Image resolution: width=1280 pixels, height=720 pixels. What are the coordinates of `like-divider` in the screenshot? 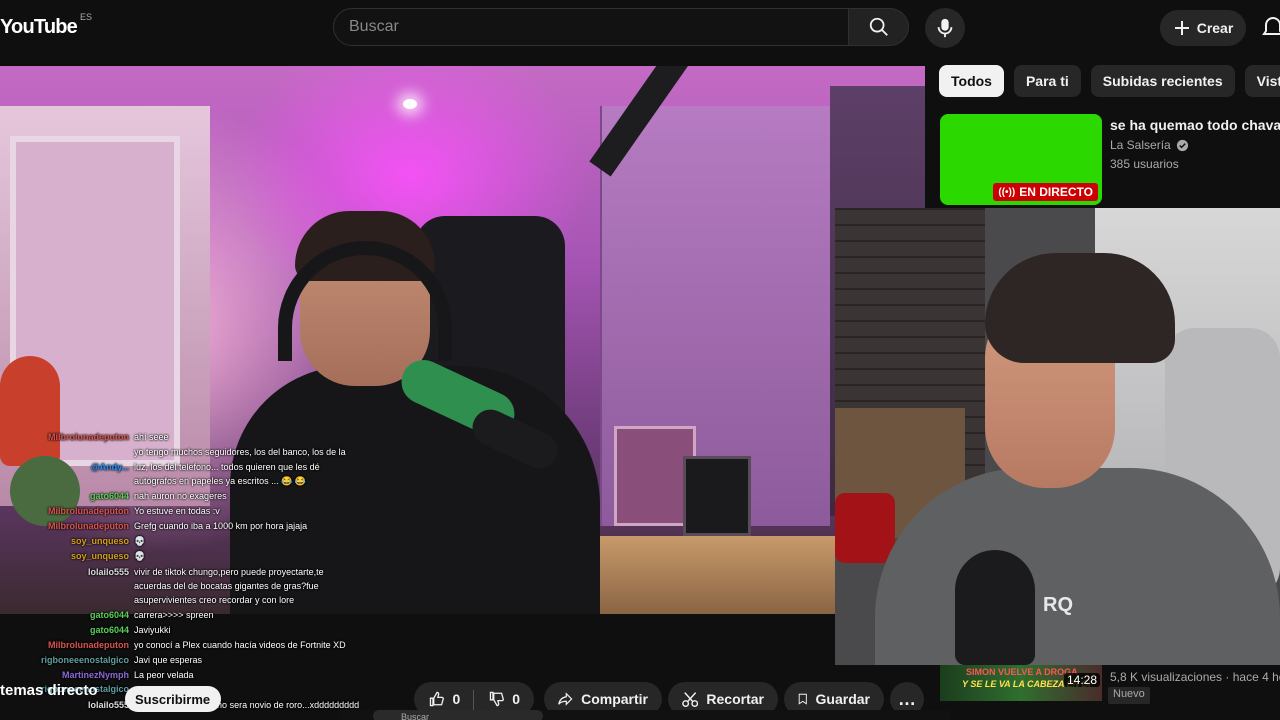 It's located at (473, 700).